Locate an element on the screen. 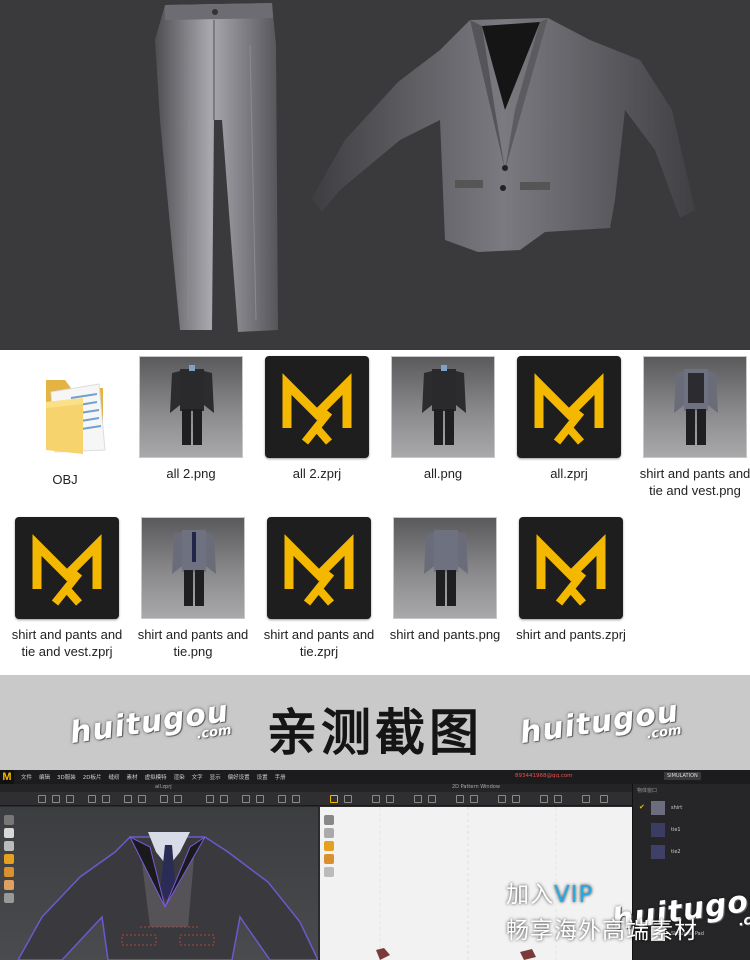 The width and height of the screenshot is (750, 960). file-item-obj-folder: OBJ is located at coordinates (65, 425).